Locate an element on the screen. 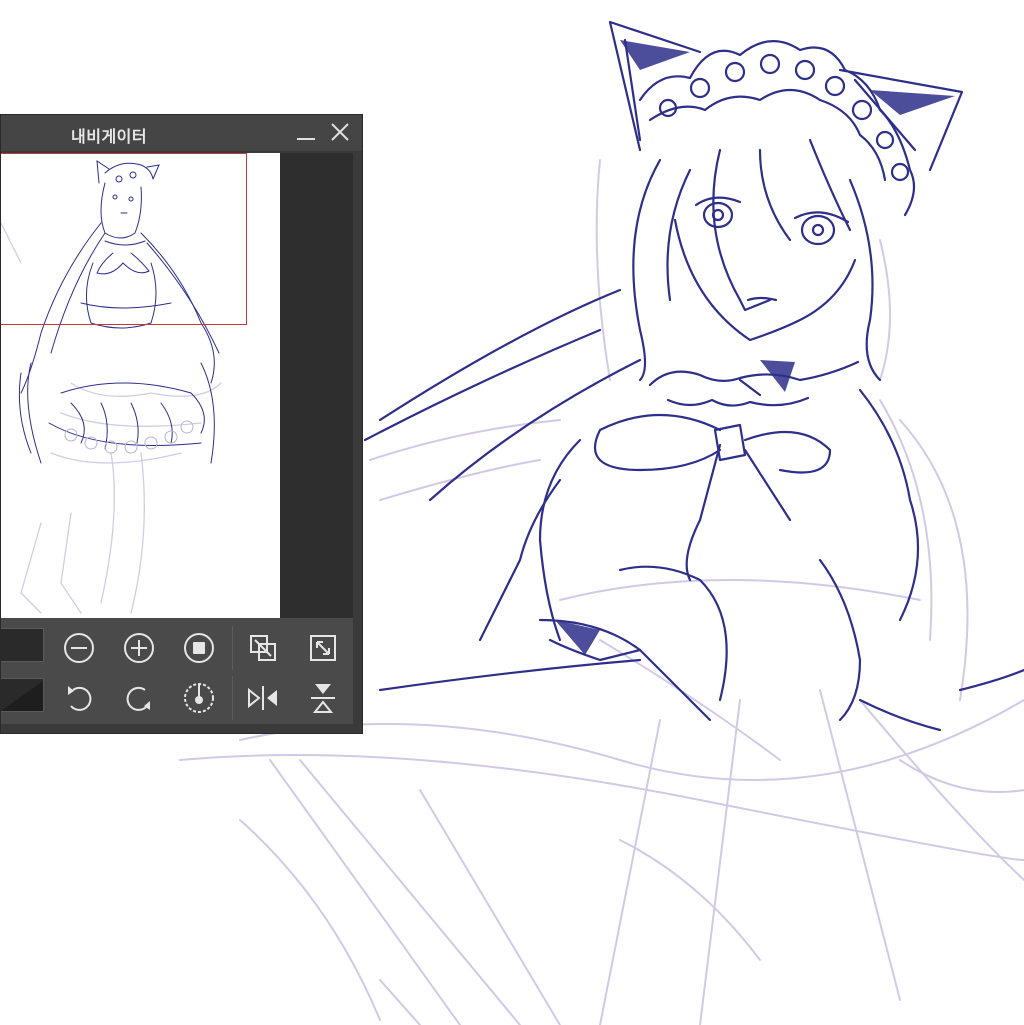  rotation-slider-ramp is located at coordinates (22, 696).